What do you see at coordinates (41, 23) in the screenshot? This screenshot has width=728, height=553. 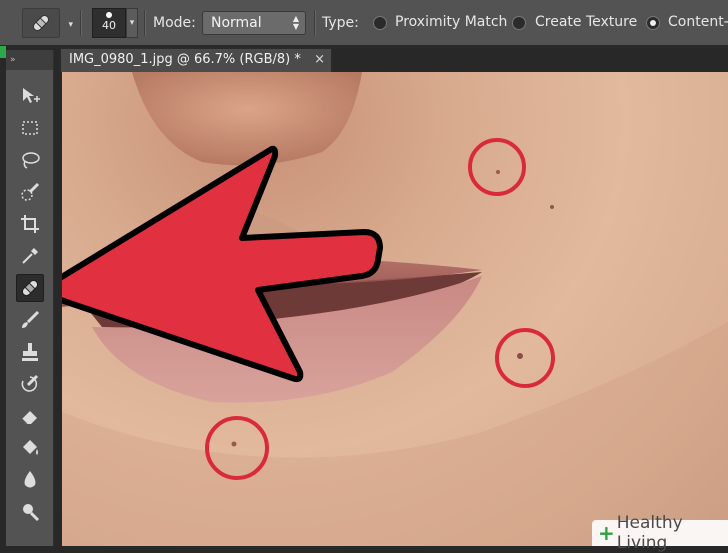 I see `bandage-icon` at bounding box center [41, 23].